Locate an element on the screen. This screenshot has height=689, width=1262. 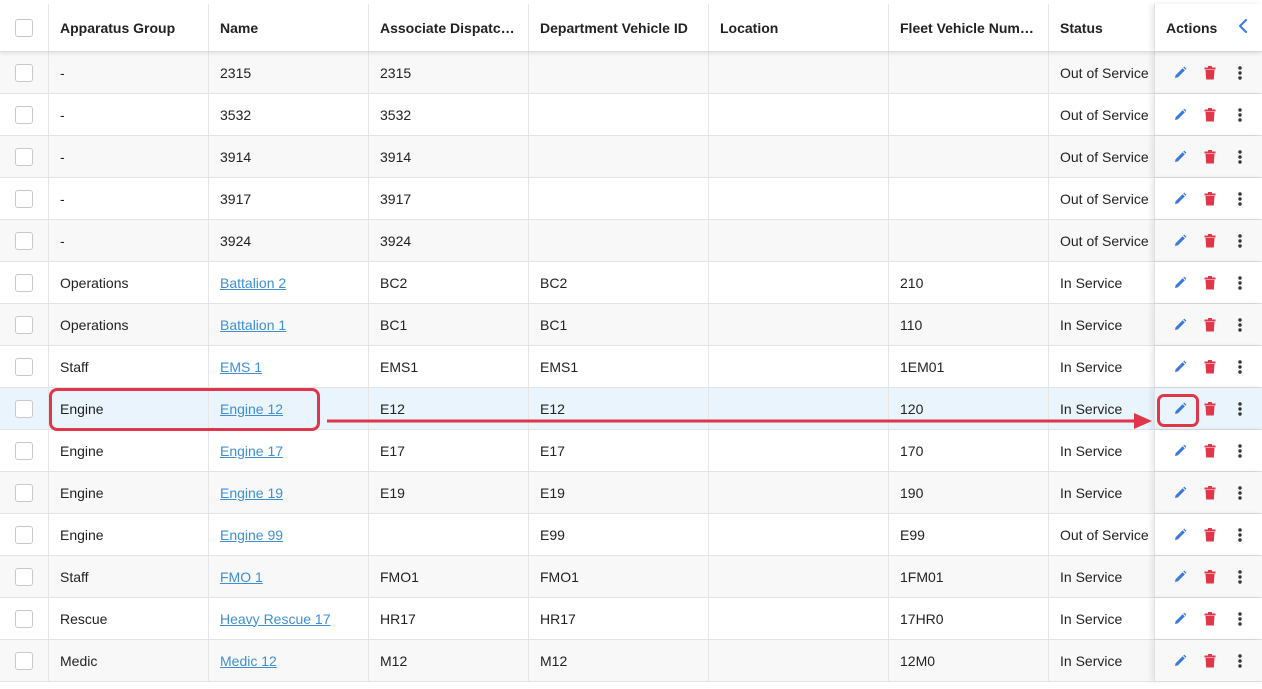
vehicle-name-link: Engine 19 is located at coordinates (251, 493).